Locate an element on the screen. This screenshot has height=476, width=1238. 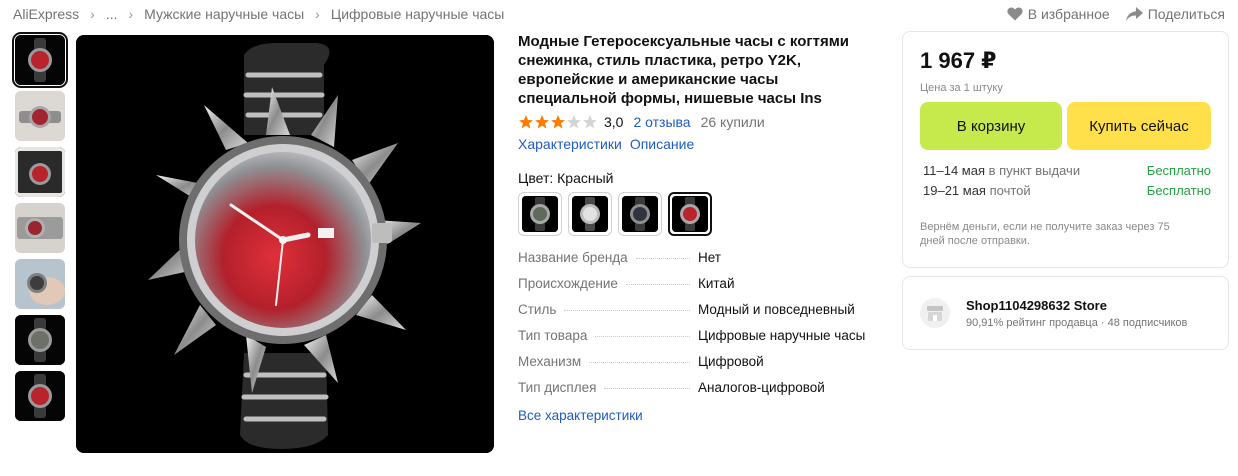
store-name: Shop1104298632 Store is located at coordinates (1076, 305).